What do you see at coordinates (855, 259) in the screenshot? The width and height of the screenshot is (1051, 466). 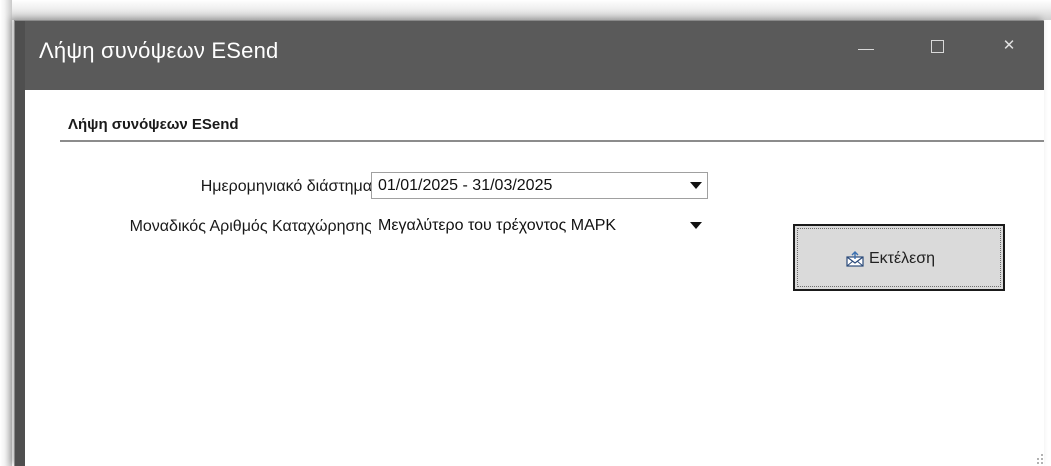 I see `envelope-icon` at bounding box center [855, 259].